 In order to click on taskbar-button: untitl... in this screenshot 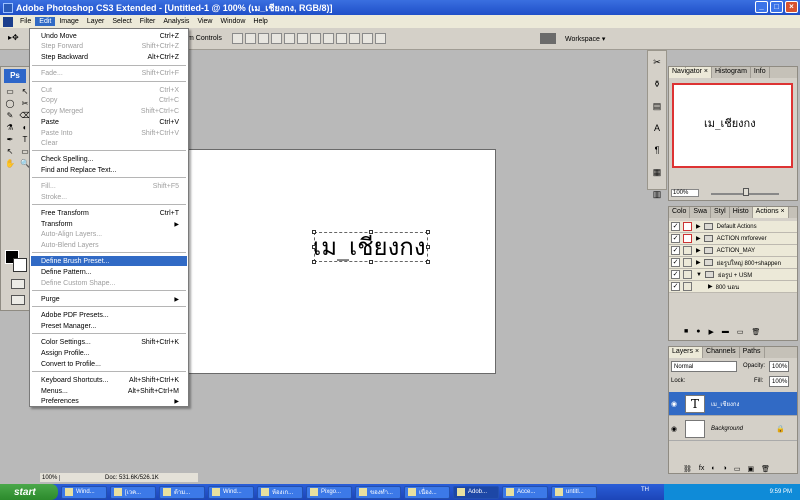, I will do `click(574, 492)`.